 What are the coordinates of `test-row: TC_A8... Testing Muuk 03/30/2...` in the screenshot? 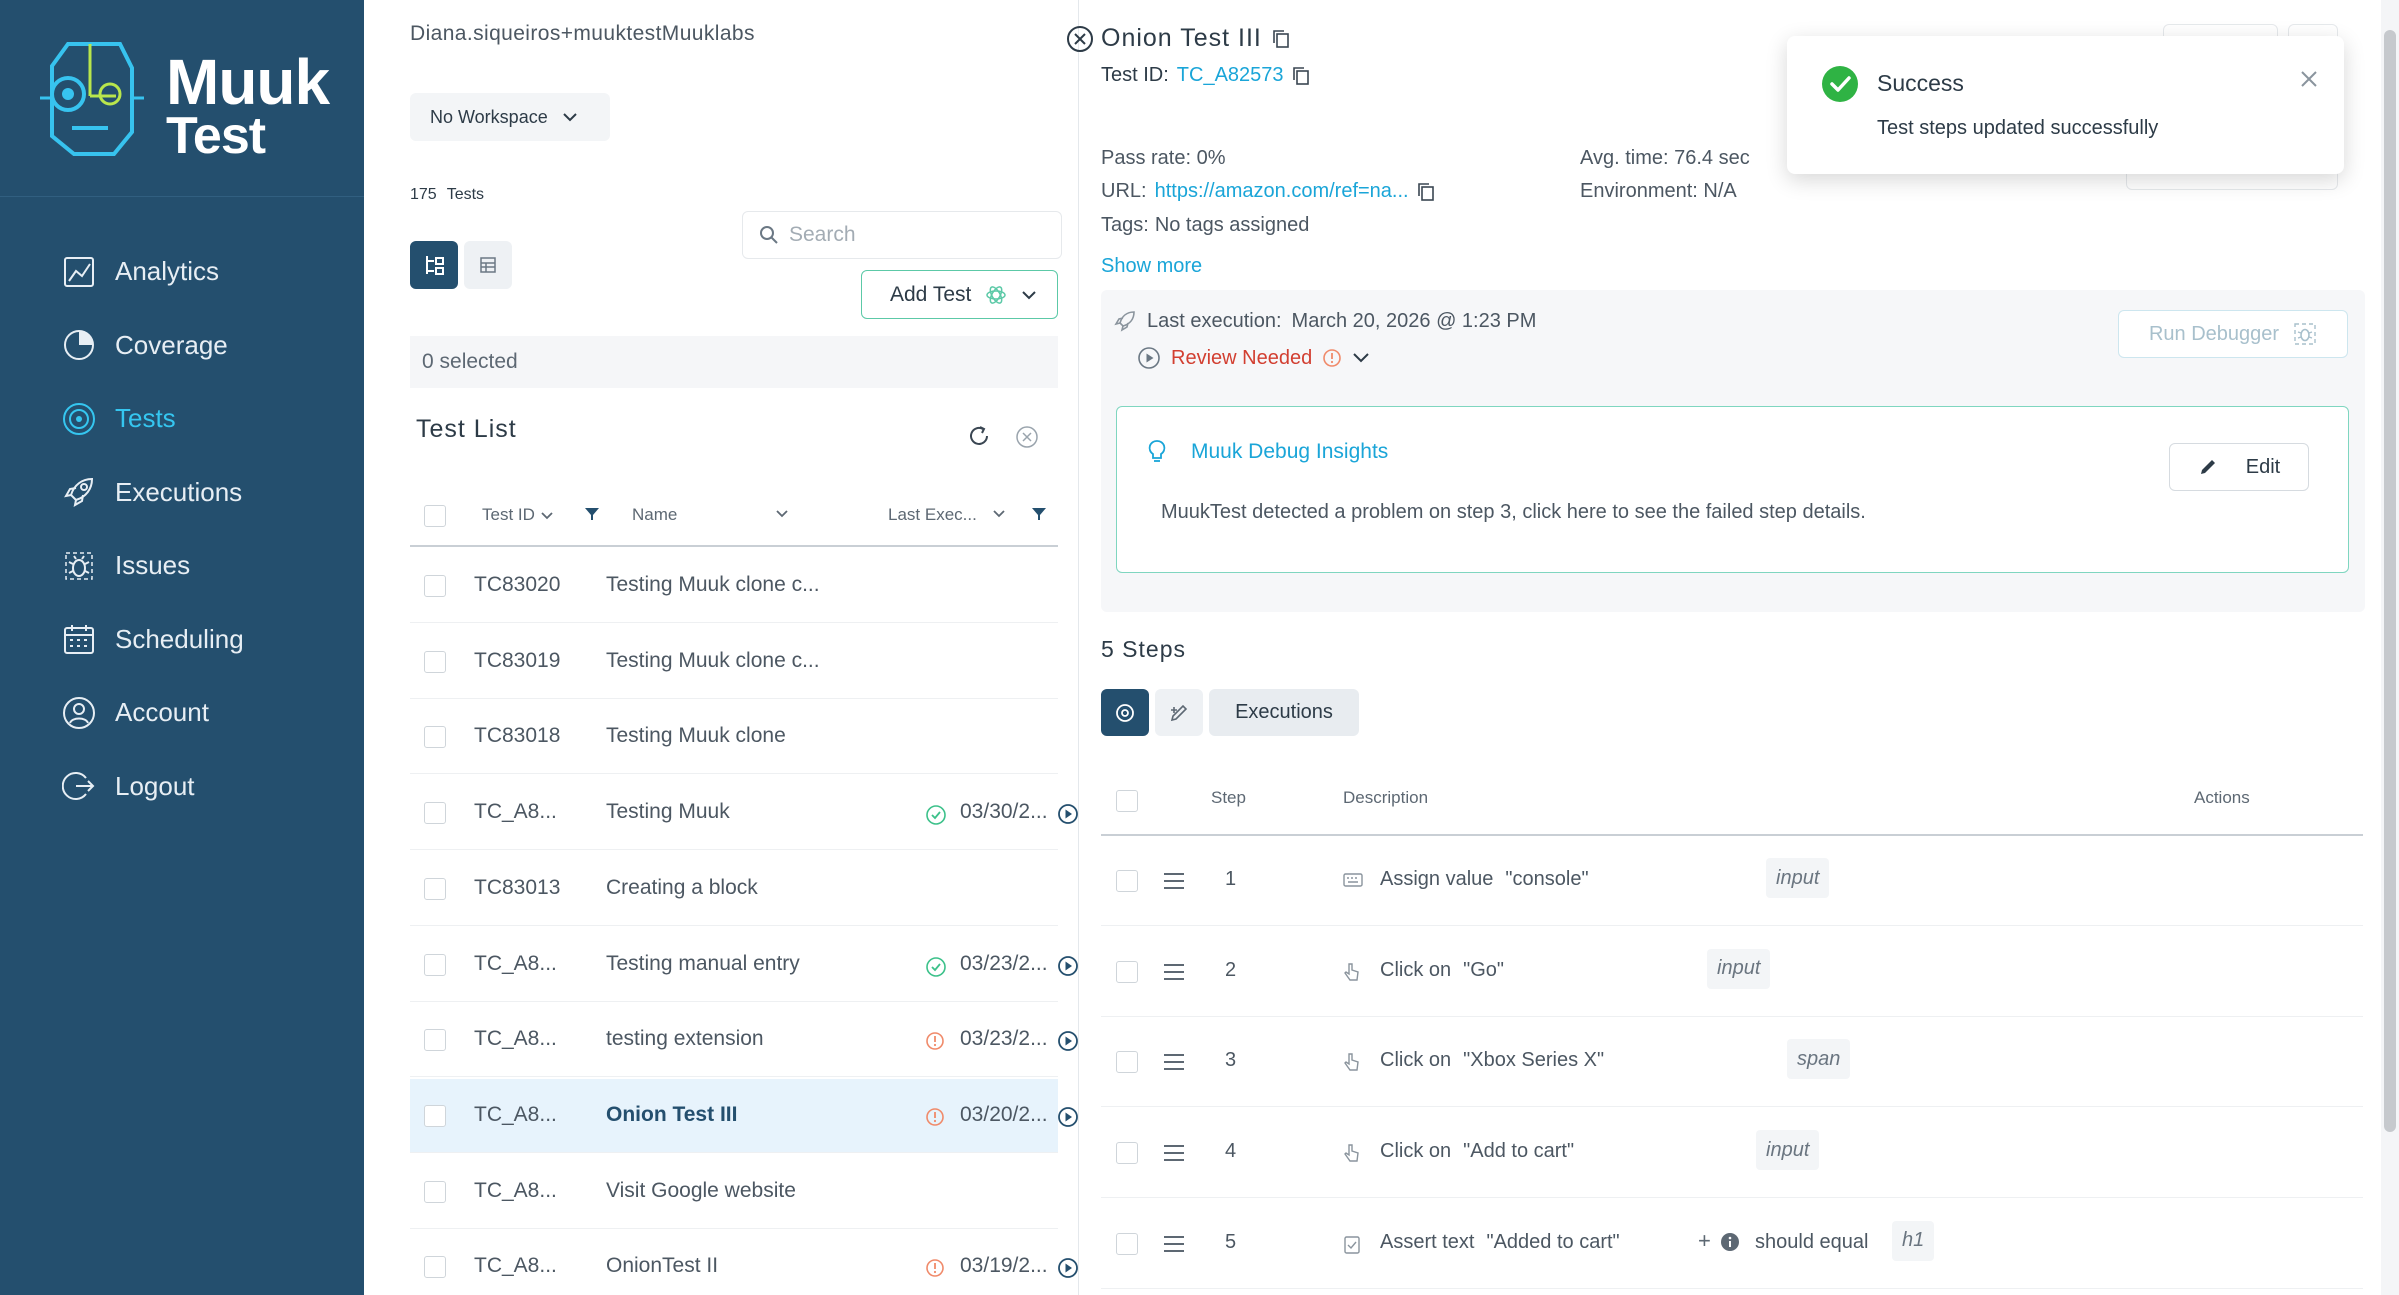 It's located at (744, 813).